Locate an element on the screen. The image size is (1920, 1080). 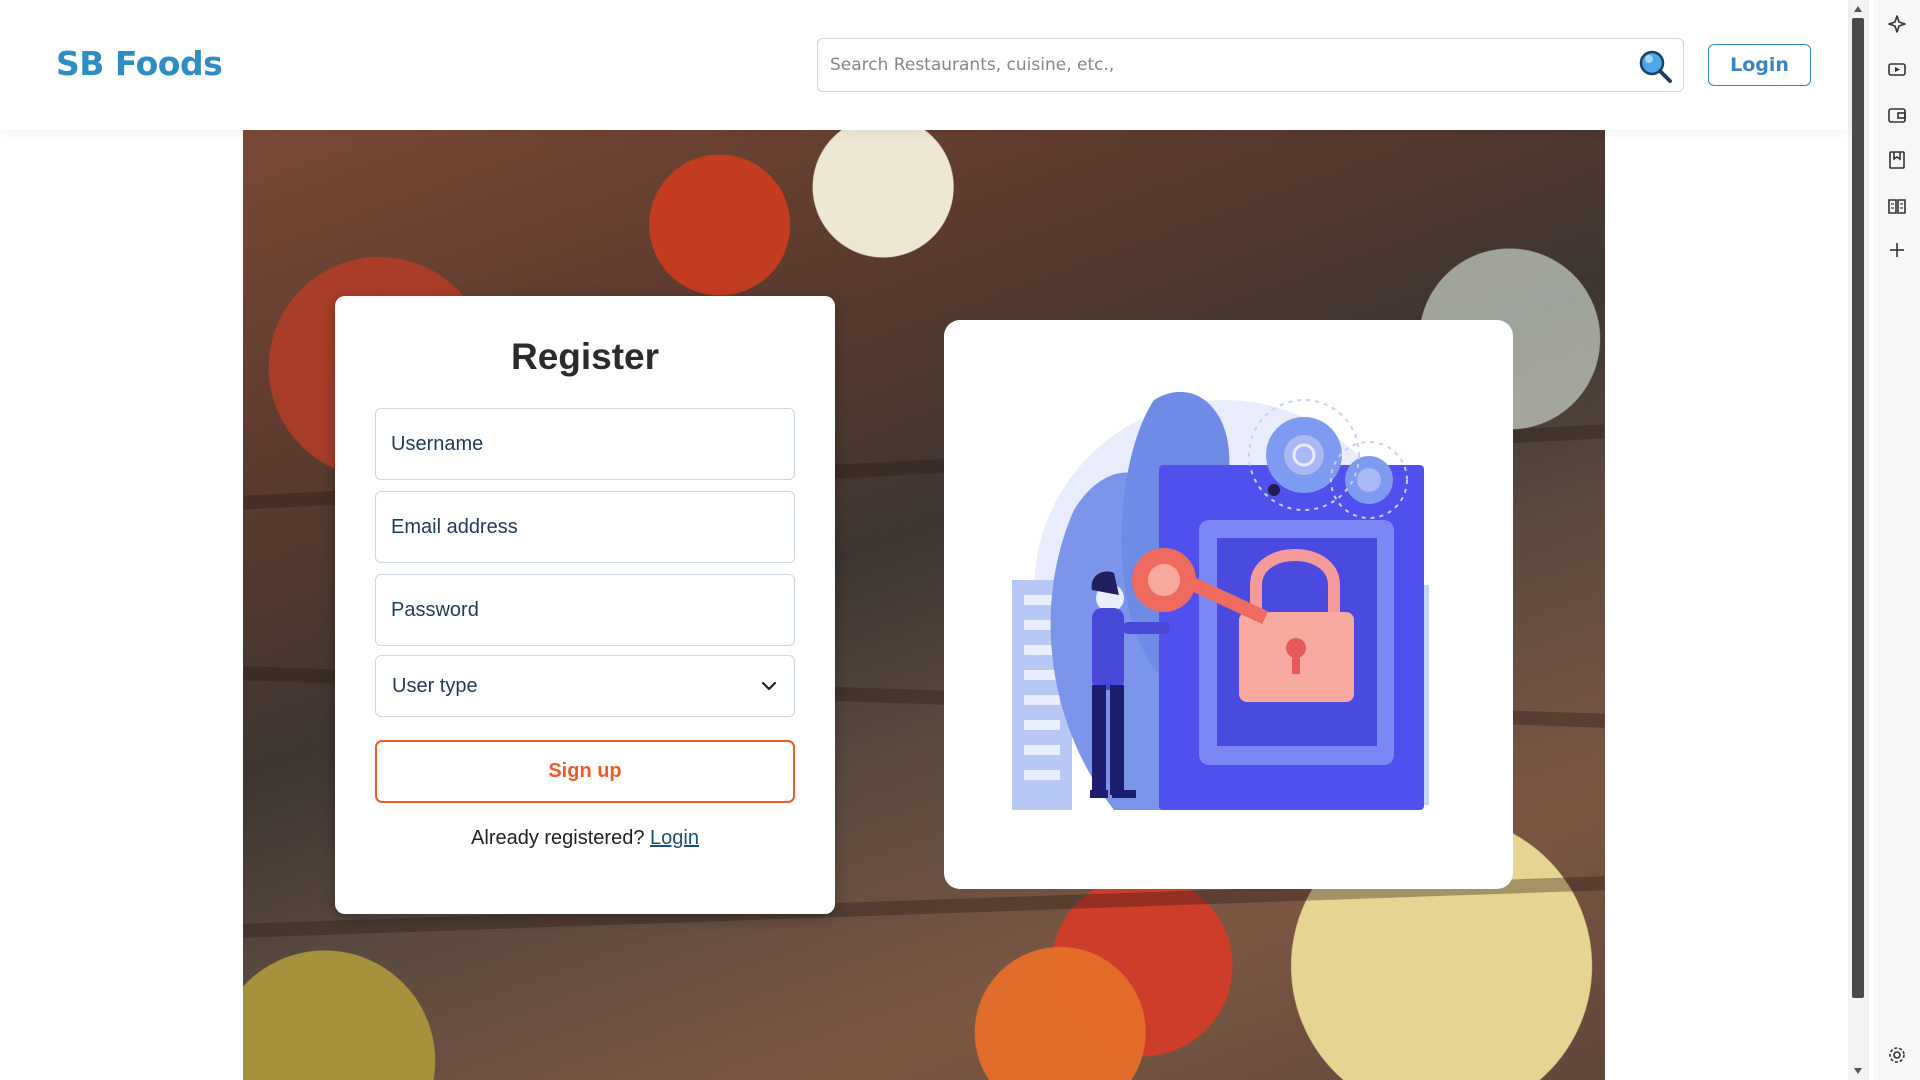
already-registered-text: Already registered? Login is located at coordinates (585, 838).